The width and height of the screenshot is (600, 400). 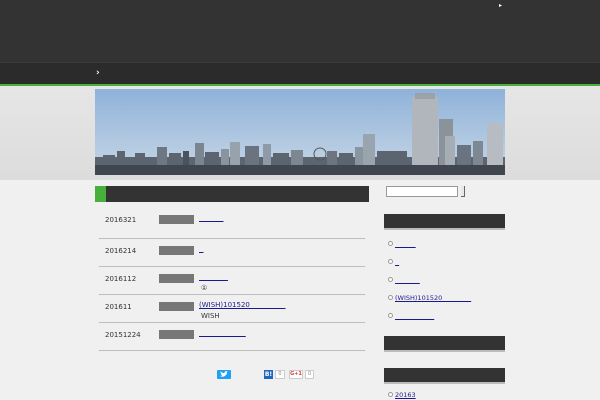 I want to click on play-icon: ▸, so click(x=500, y=6).